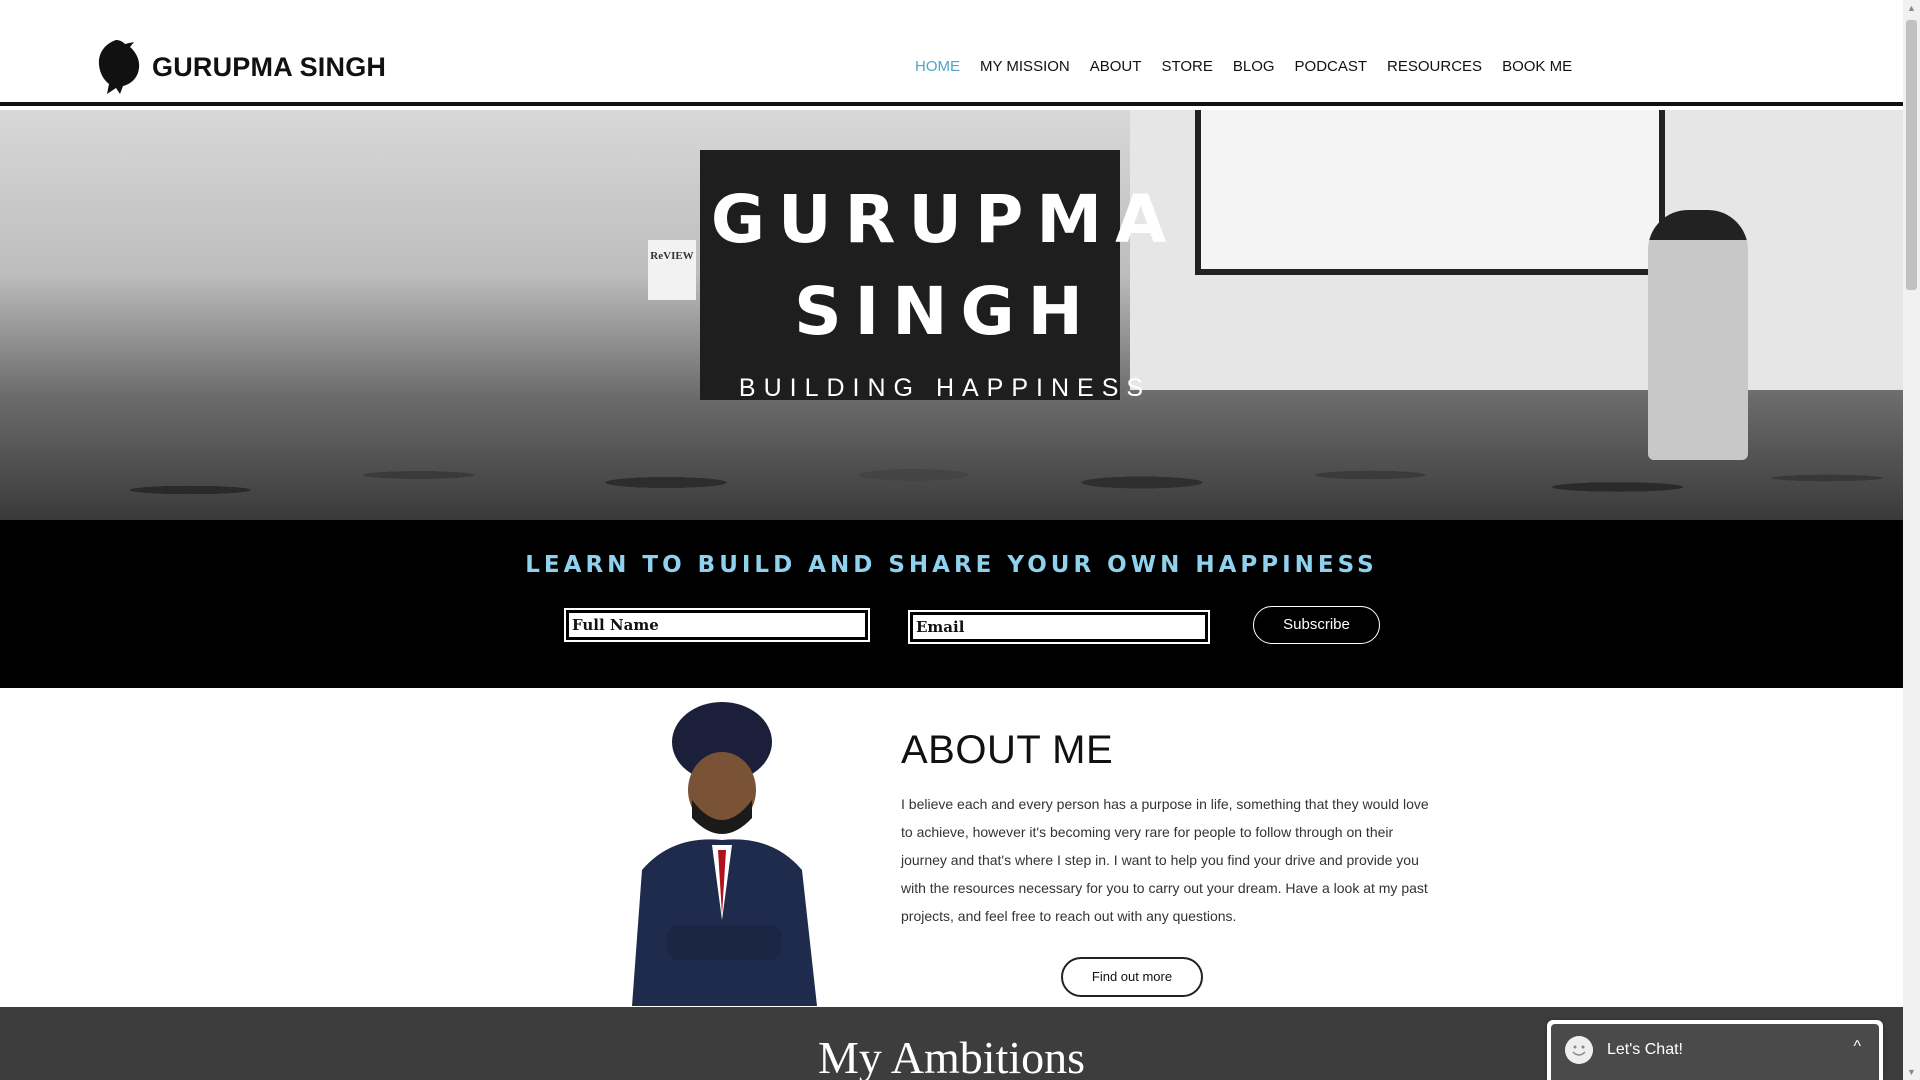  Describe the element at coordinates (1579, 1050) in the screenshot. I see `chat-smiley-icon` at that location.